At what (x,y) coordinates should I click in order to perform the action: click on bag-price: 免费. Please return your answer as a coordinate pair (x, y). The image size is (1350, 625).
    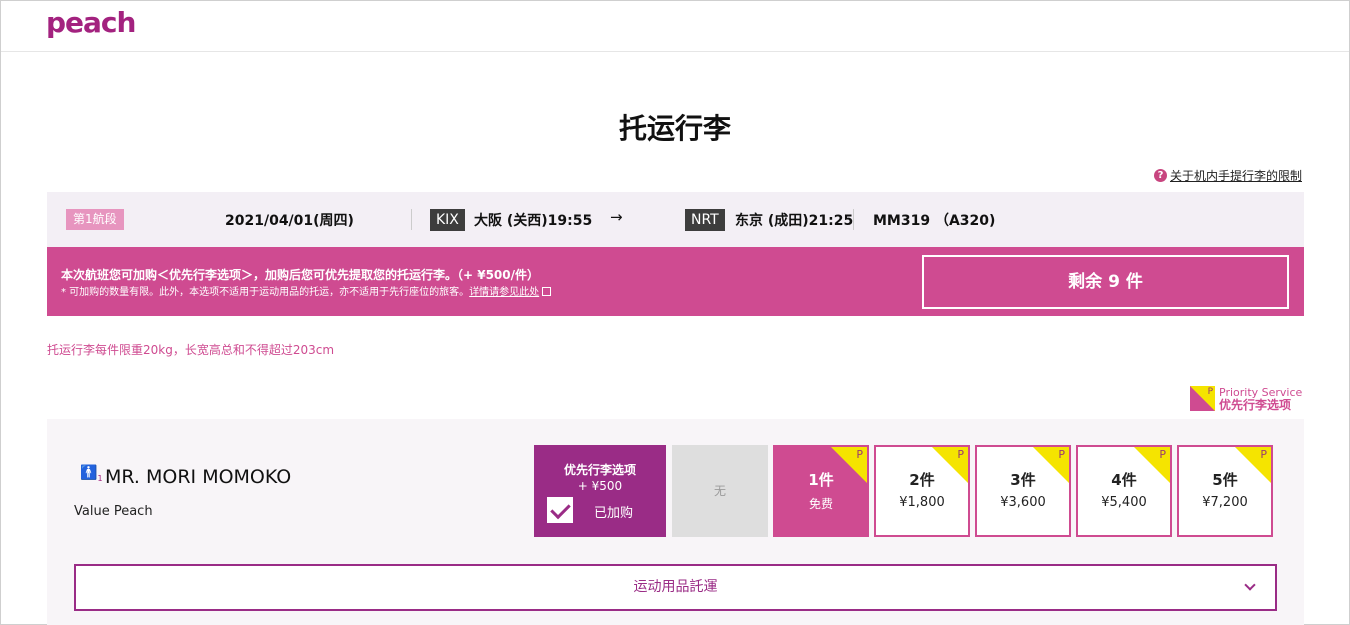
    Looking at the image, I should click on (820, 504).